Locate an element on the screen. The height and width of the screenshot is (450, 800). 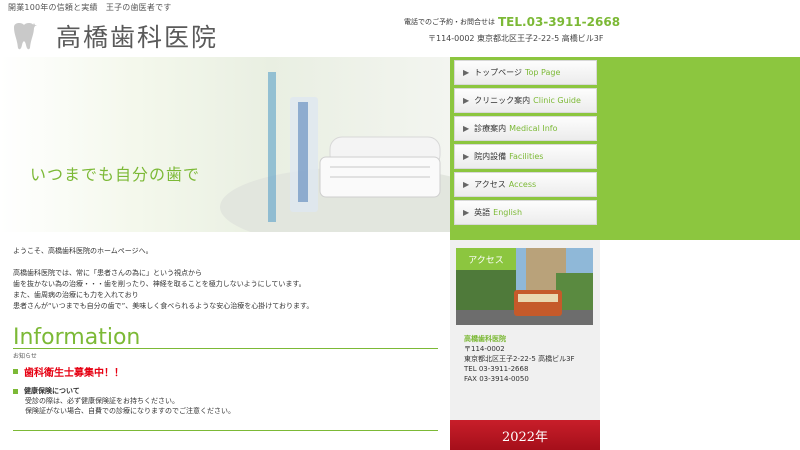
nav-clinic-guide: ▶ クリニック案内 Clinic Guide is located at coordinates (525, 100).